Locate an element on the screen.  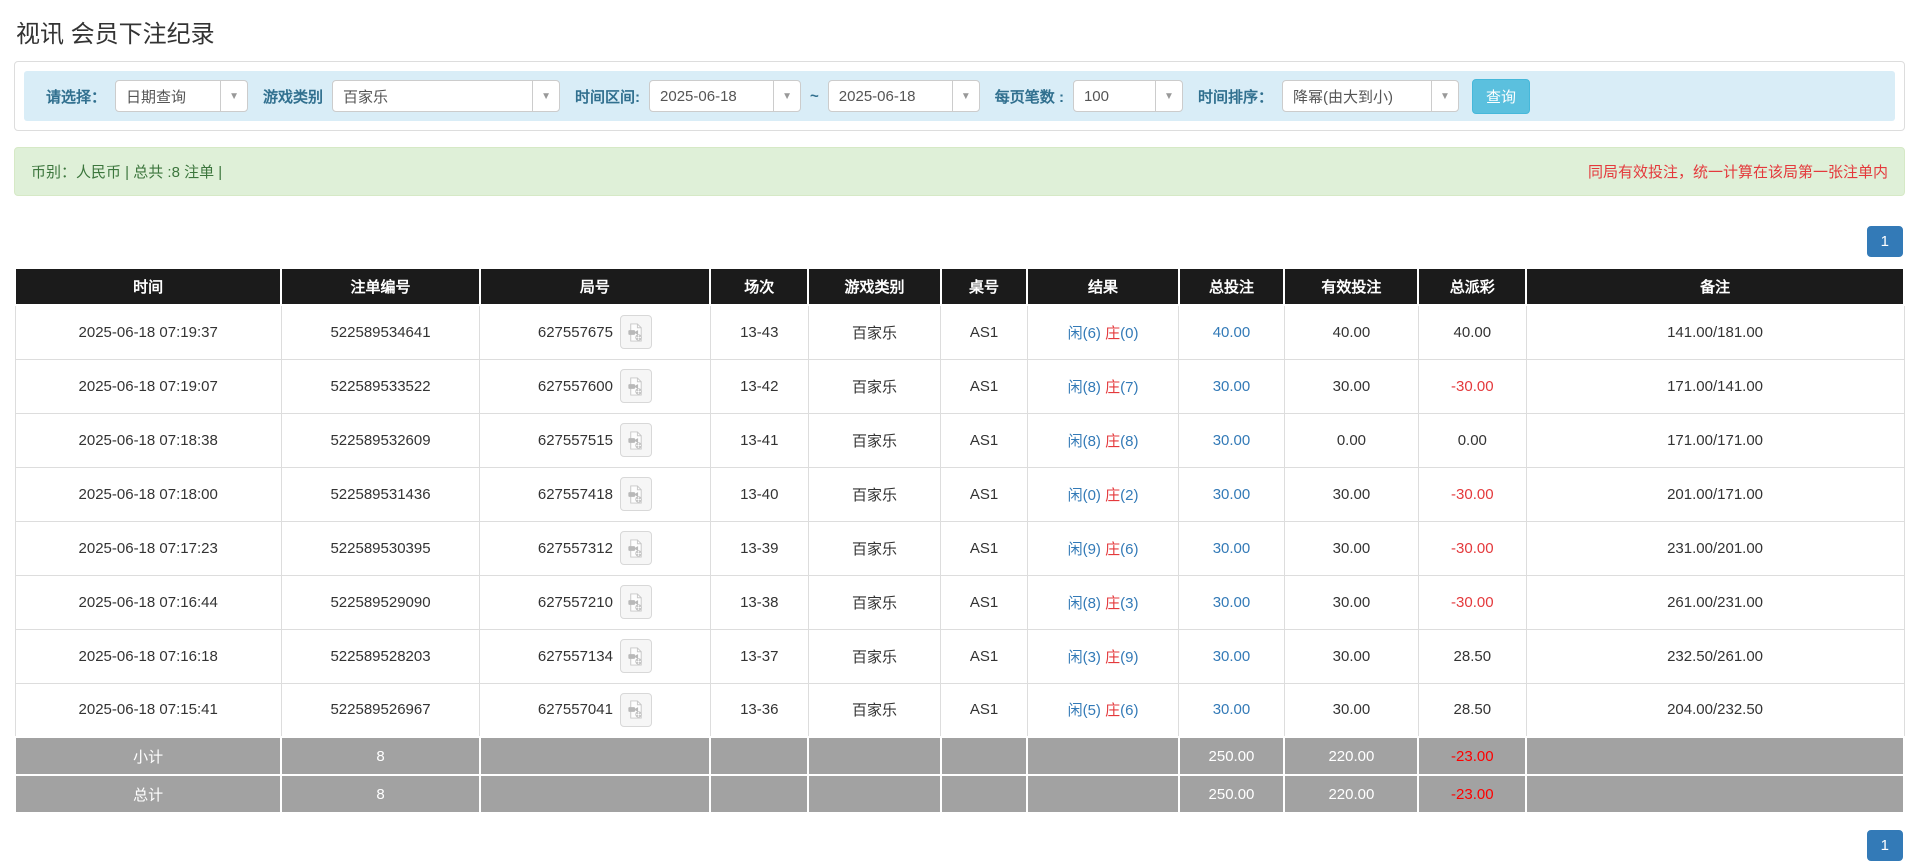
result-link: 闲(6) 庄(0) is located at coordinates (1103, 333).